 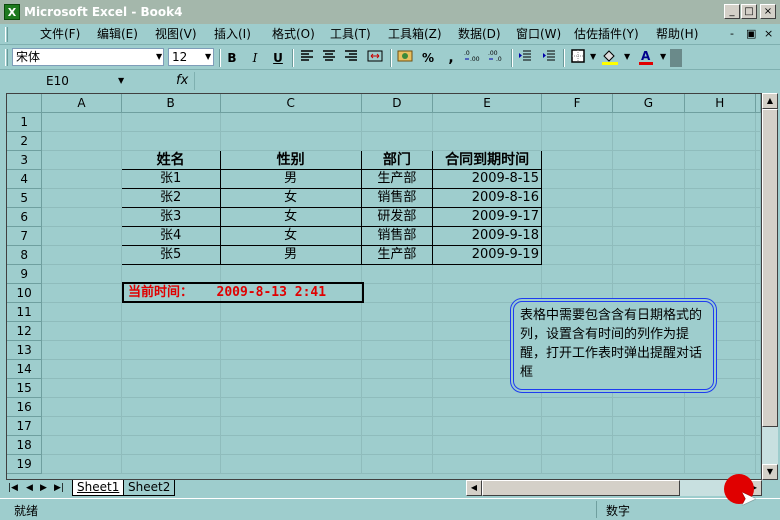 What do you see at coordinates (770, 268) in the screenshot?
I see `vertical-scroll-thumb` at bounding box center [770, 268].